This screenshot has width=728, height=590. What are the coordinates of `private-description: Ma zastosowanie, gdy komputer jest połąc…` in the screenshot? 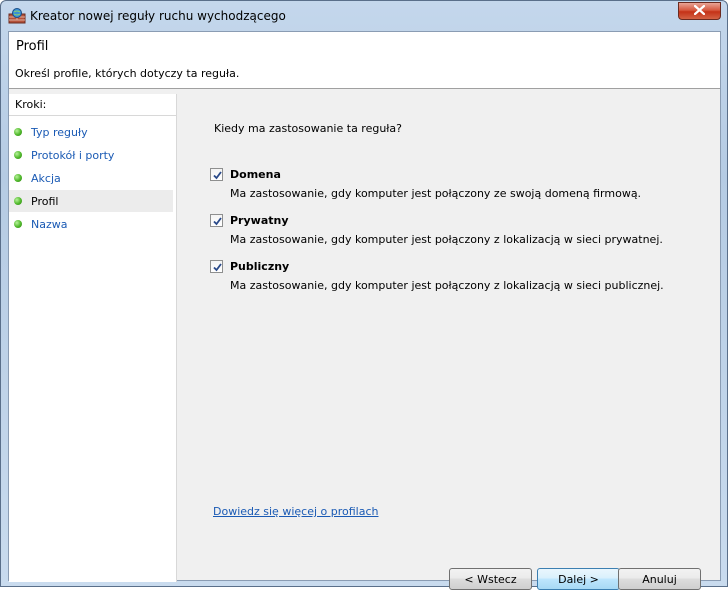 It's located at (446, 239).